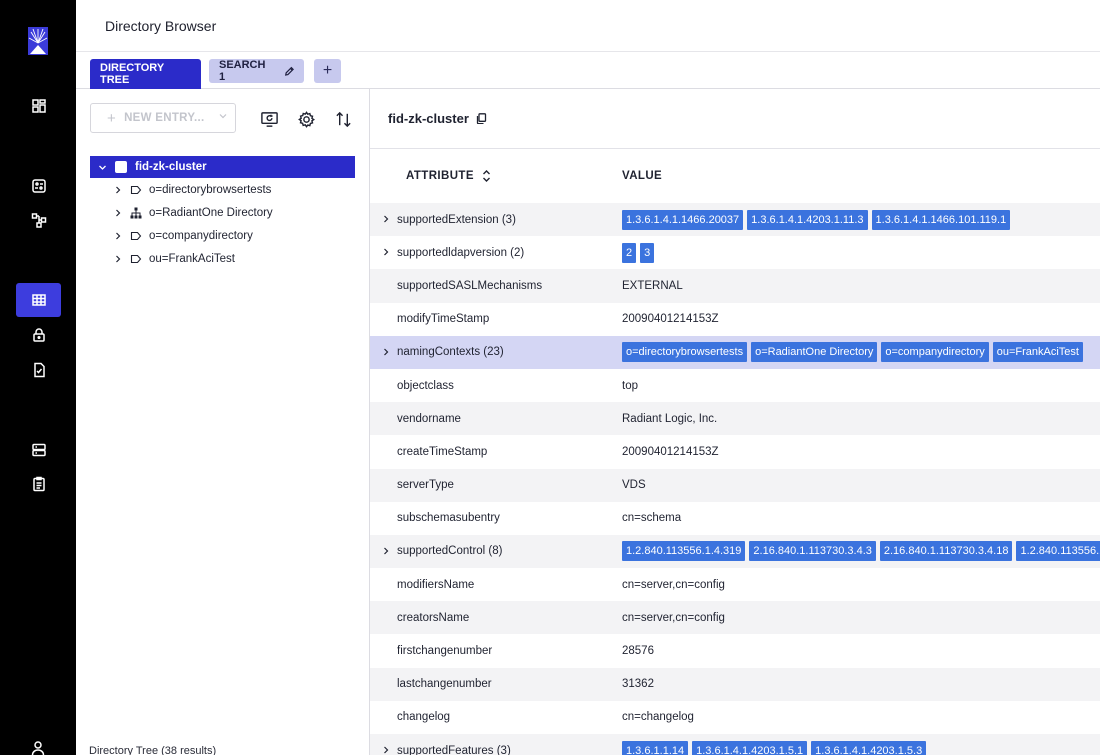  What do you see at coordinates (145, 74) in the screenshot?
I see `tab-directory-tree: DIRECTORY TREE` at bounding box center [145, 74].